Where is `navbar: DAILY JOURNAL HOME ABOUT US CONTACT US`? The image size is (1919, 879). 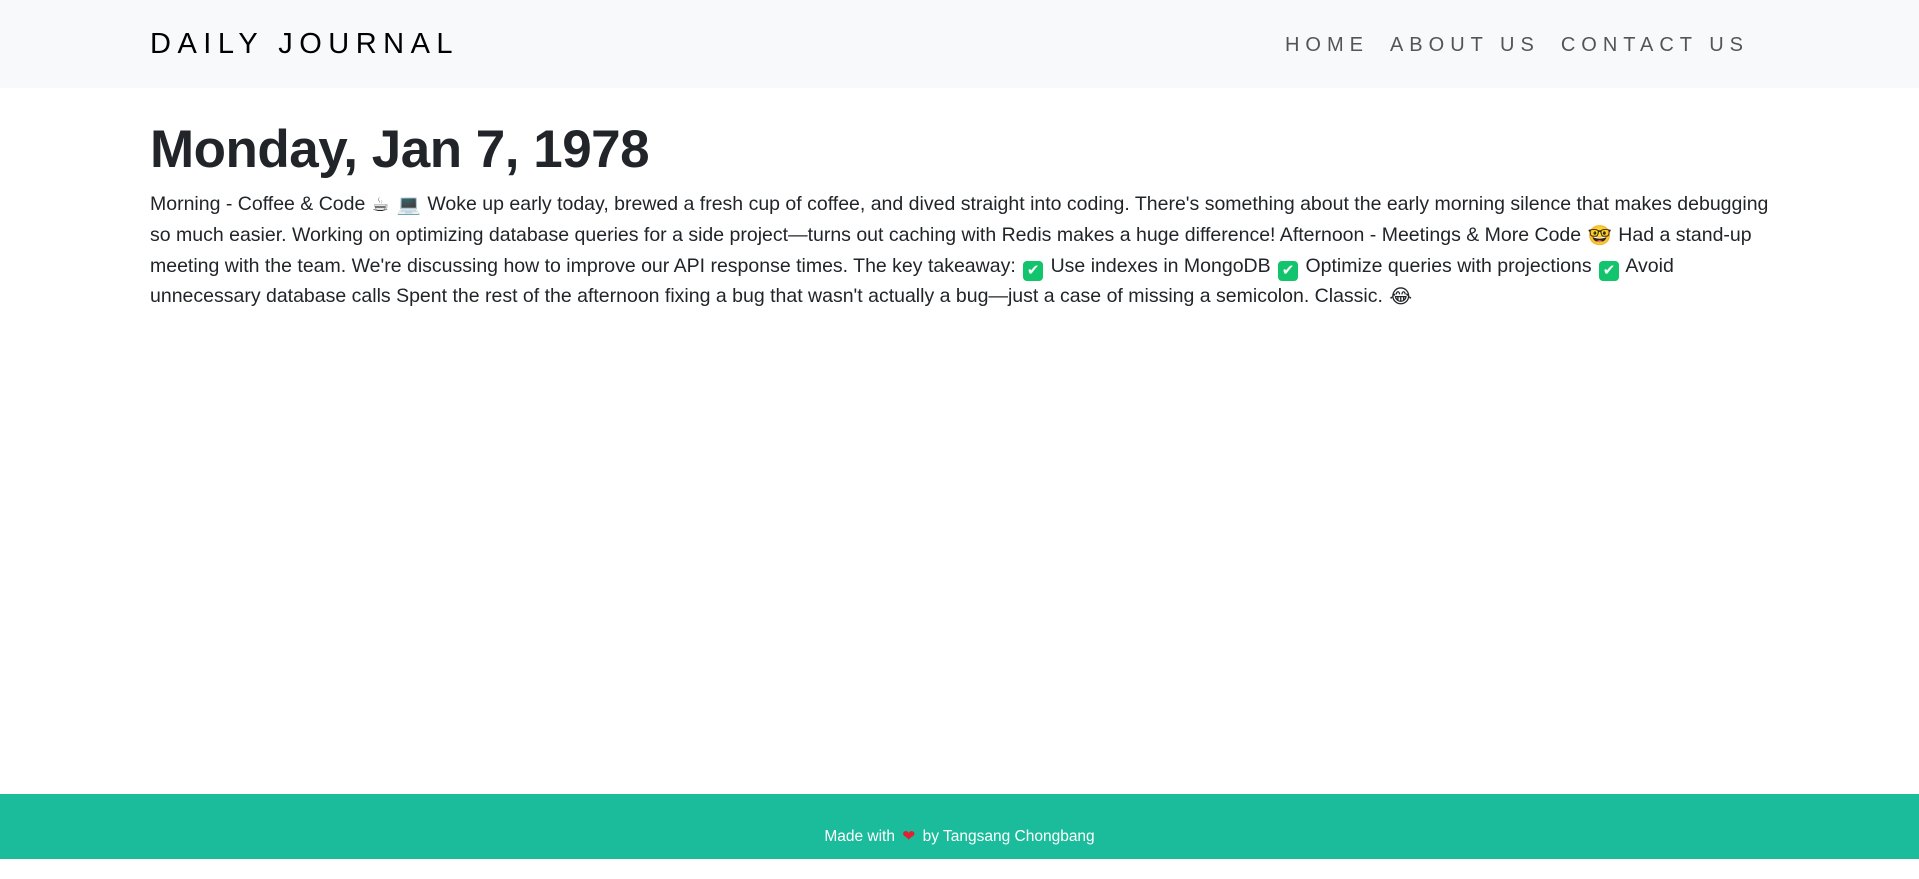
navbar: DAILY JOURNAL HOME ABOUT US CONTACT US is located at coordinates (959, 44).